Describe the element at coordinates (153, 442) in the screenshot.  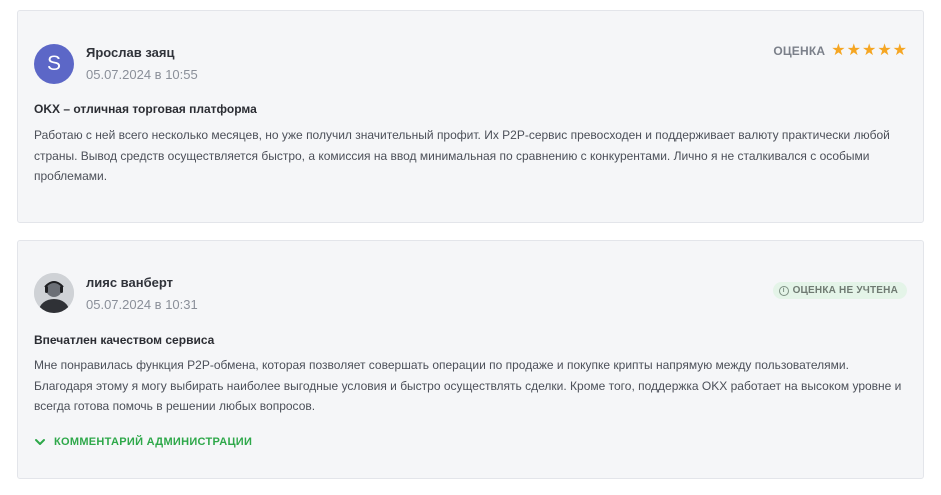
I see `admin-comment-label: КОММЕНТАРИЙ АДМИНИСТРАЦИИ` at that location.